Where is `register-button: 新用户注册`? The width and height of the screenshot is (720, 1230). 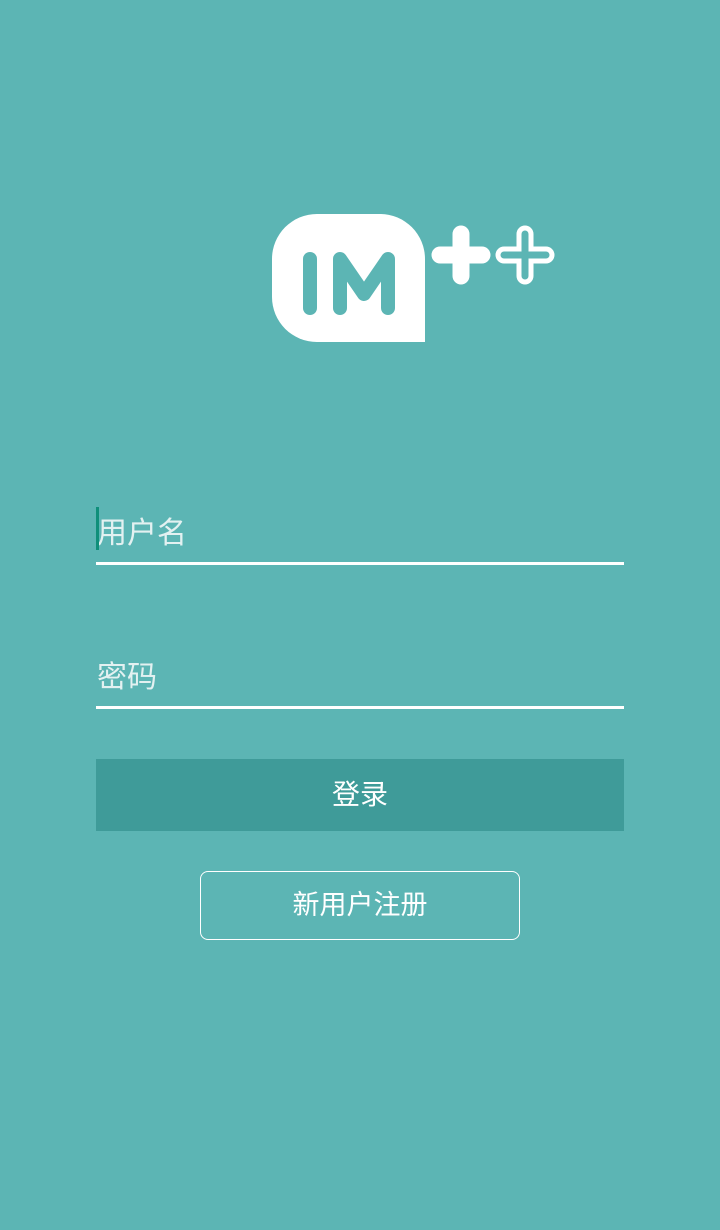 register-button: 新用户注册 is located at coordinates (360, 905).